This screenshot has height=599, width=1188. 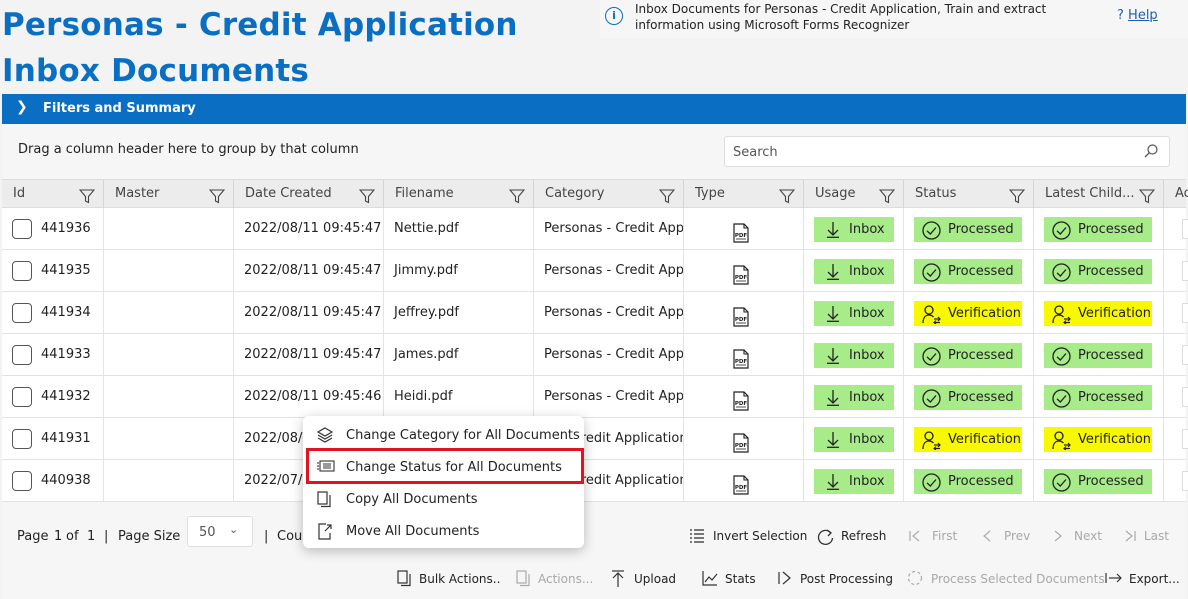 What do you see at coordinates (1058, 536) in the screenshot?
I see `chevron-right-icon` at bounding box center [1058, 536].